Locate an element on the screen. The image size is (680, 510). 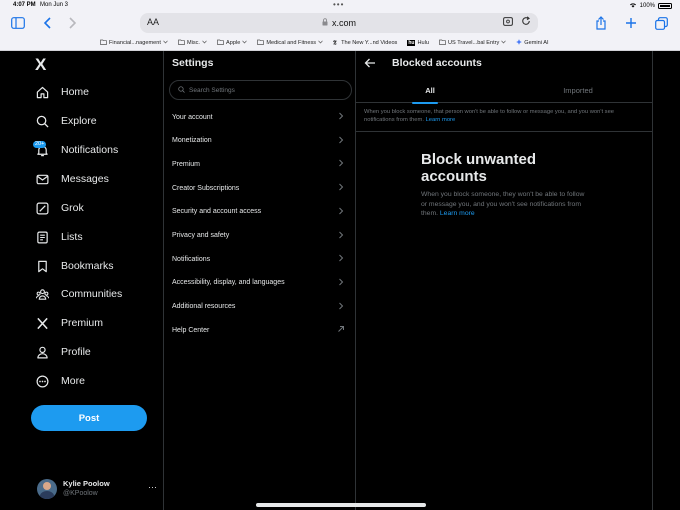
nav-item-lists: Lists is located at coordinates (59, 237).